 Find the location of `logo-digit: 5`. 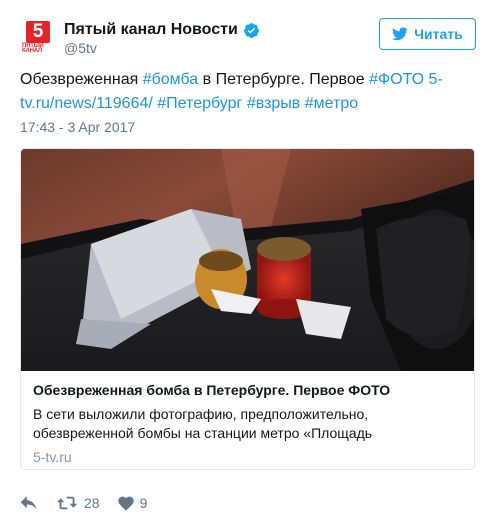

logo-digit: 5 is located at coordinates (38, 31).